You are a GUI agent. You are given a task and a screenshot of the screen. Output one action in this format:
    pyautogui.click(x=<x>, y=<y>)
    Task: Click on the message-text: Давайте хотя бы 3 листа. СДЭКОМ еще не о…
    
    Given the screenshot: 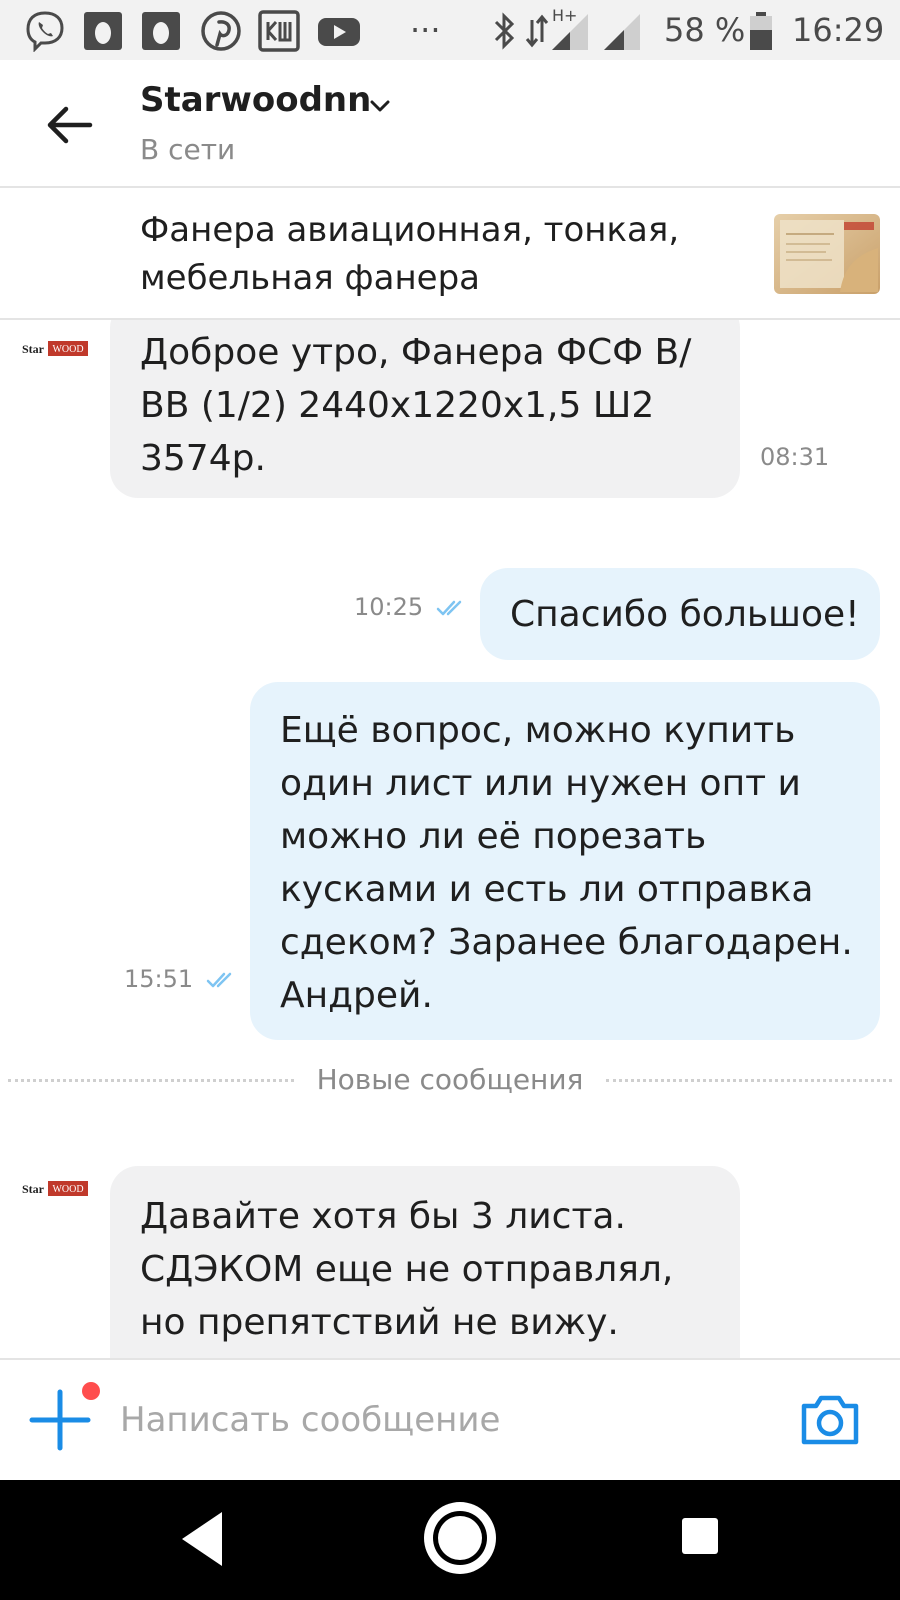 What is the action you would take?
    pyautogui.click(x=407, y=1269)
    